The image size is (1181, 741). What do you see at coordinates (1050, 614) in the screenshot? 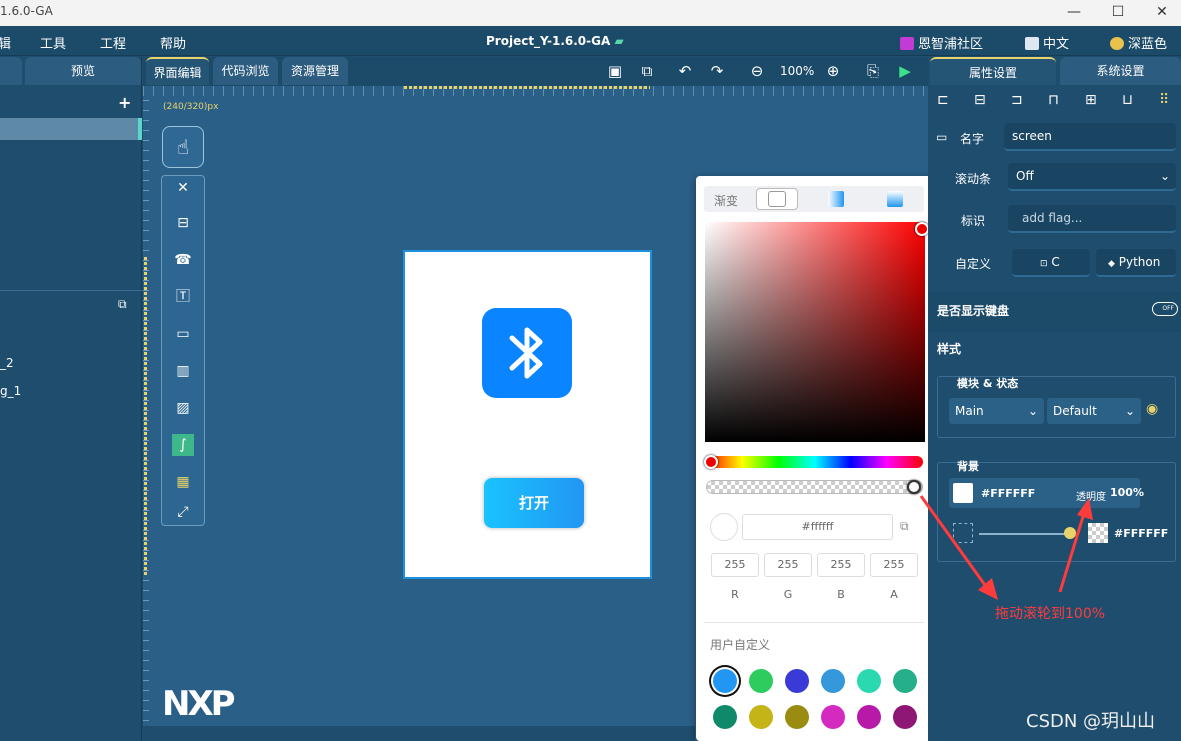
I see `annotation-text: 拖动滚轮到100%` at bounding box center [1050, 614].